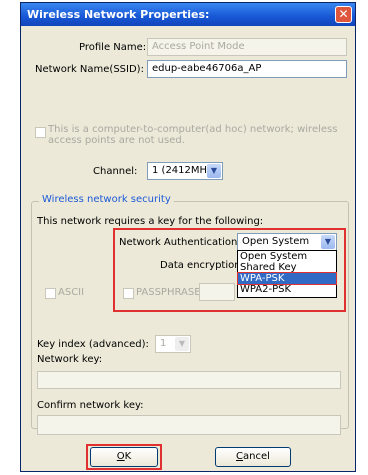 The width and height of the screenshot is (368, 475). I want to click on ascii-label: ASCII, so click(71, 292).